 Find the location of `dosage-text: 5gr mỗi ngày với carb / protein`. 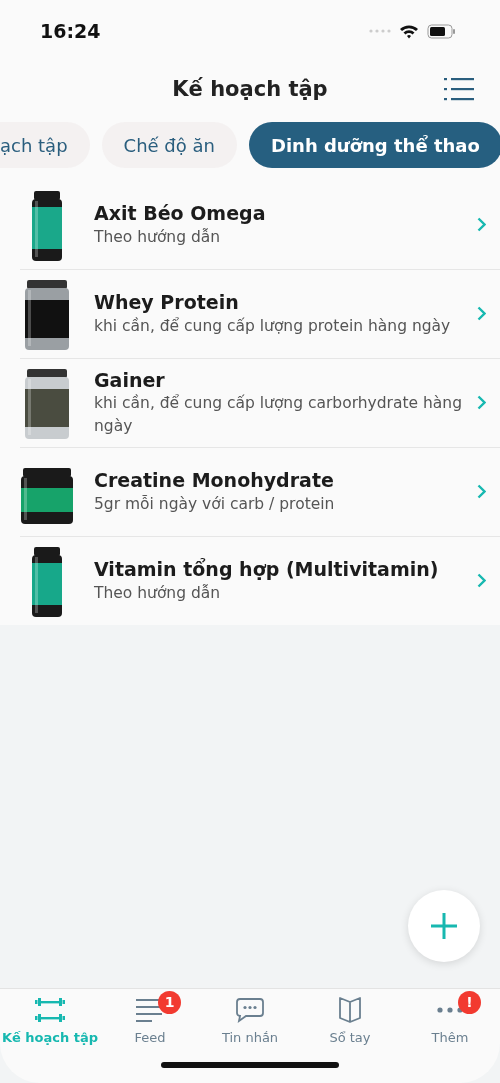

dosage-text: 5gr mỗi ngày với carb / protein is located at coordinates (215, 504).